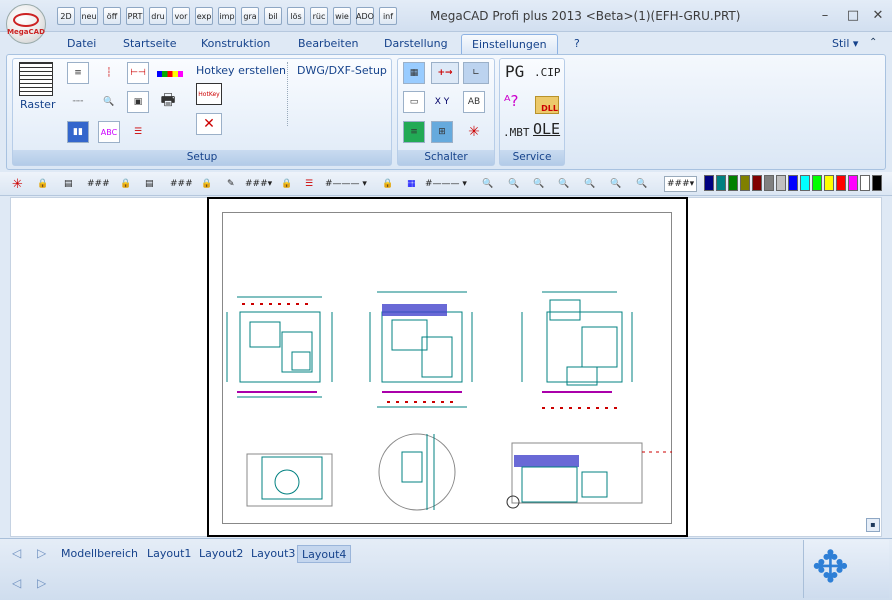 Image resolution: width=892 pixels, height=600 pixels. I want to click on style-menu: Stil ▾, so click(845, 43).